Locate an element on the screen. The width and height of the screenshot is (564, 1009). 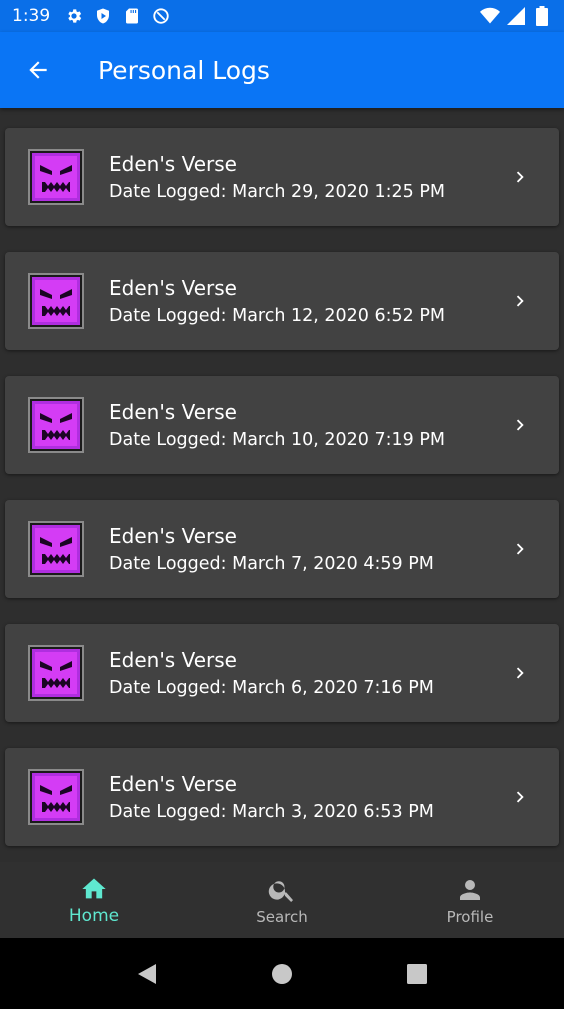
nav-label: Profile is located at coordinates (470, 916).